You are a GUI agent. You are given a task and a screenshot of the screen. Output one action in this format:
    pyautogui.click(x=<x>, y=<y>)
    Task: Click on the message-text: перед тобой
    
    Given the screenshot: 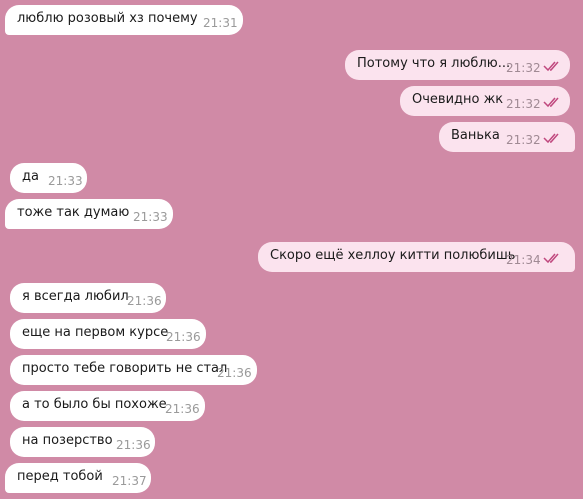 What is the action you would take?
    pyautogui.click(x=60, y=476)
    